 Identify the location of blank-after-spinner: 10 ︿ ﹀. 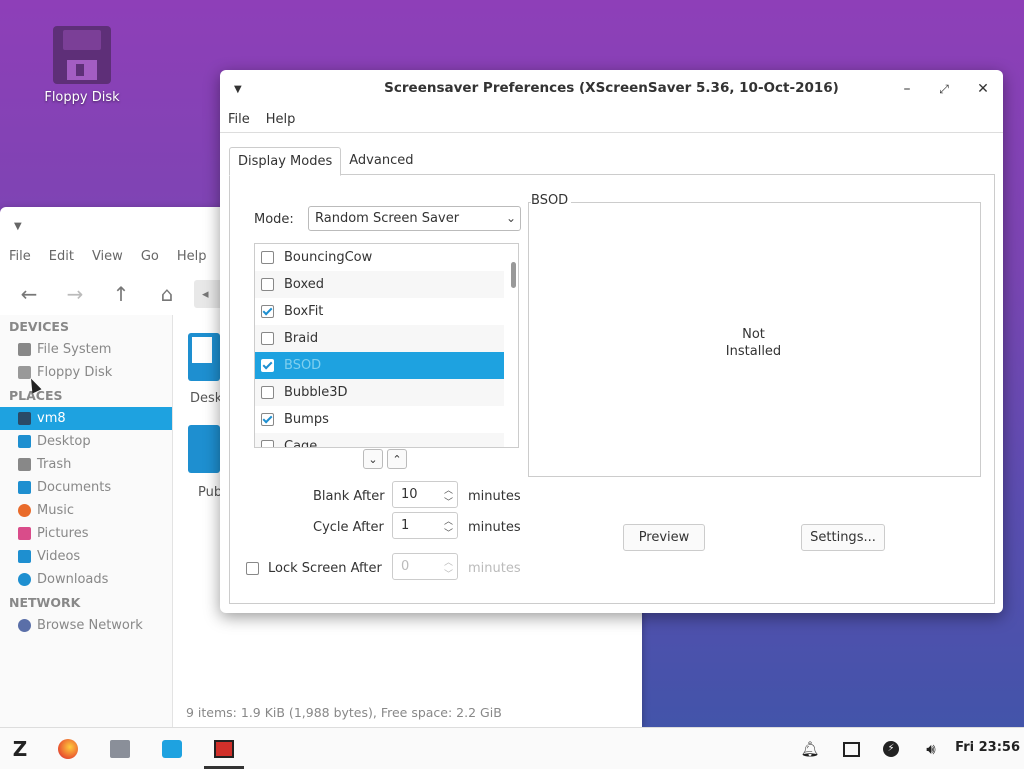
(425, 494).